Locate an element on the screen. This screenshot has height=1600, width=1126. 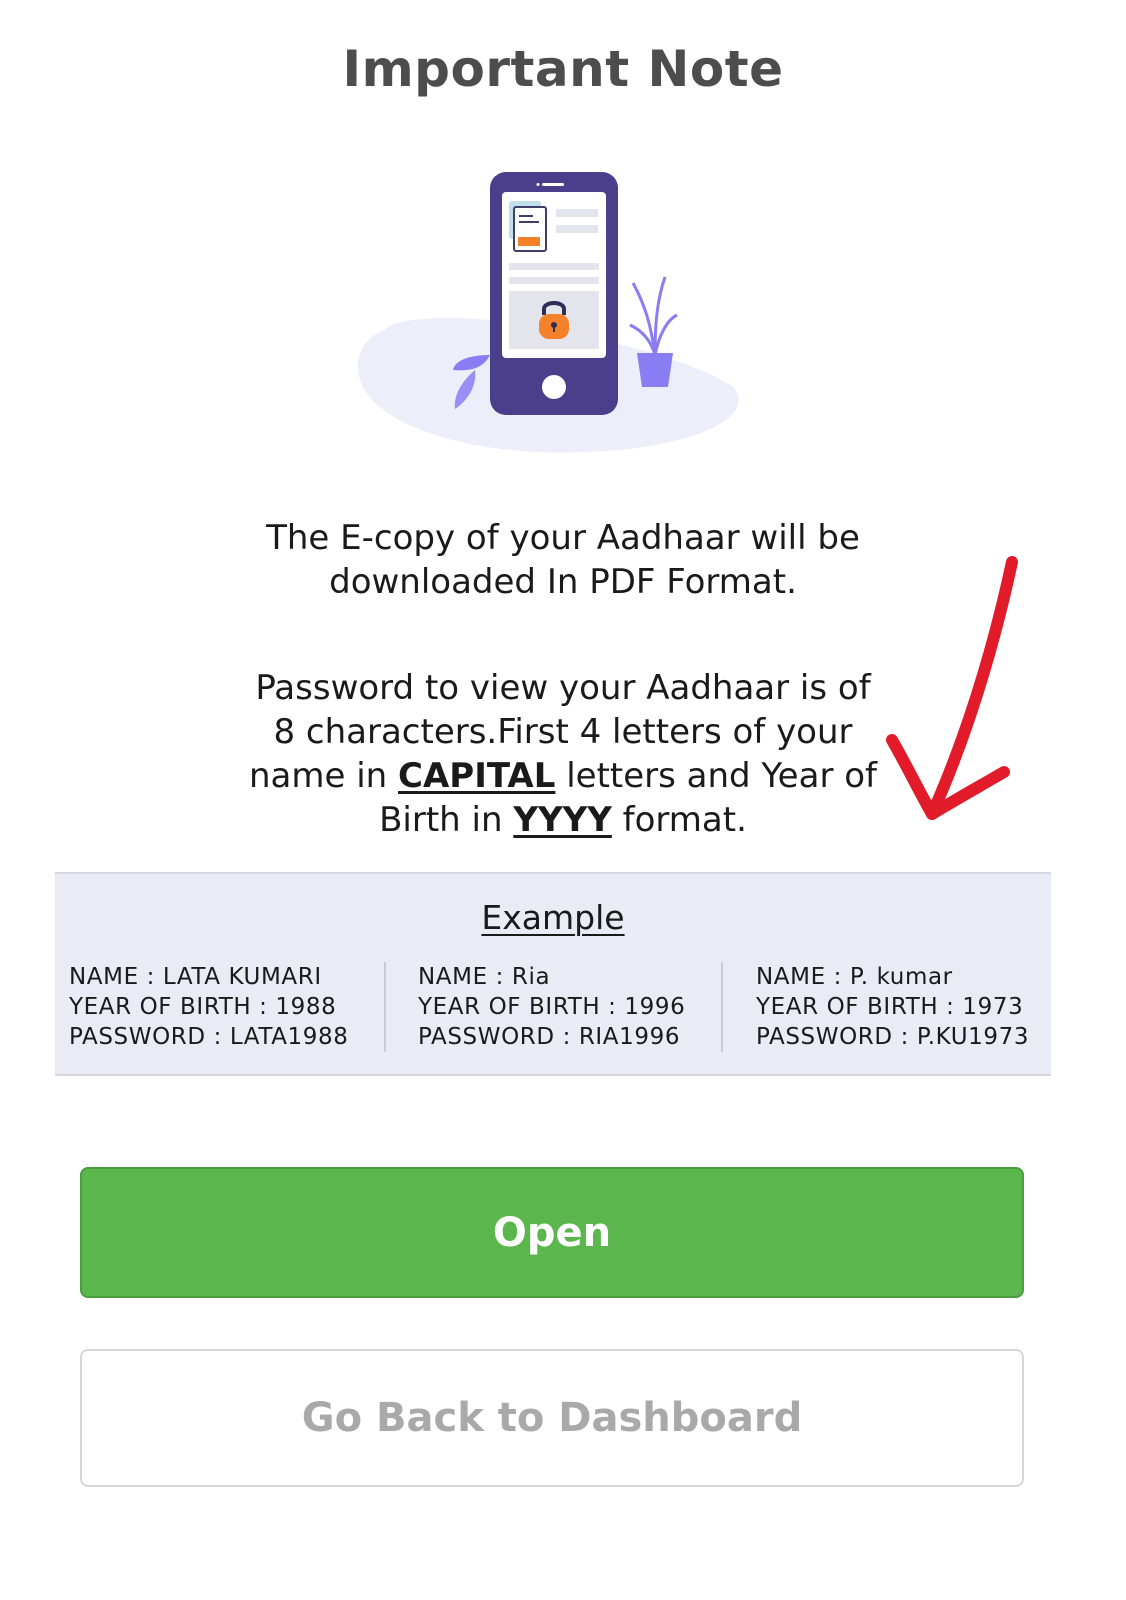
example-title: Example is located at coordinates (553, 917).